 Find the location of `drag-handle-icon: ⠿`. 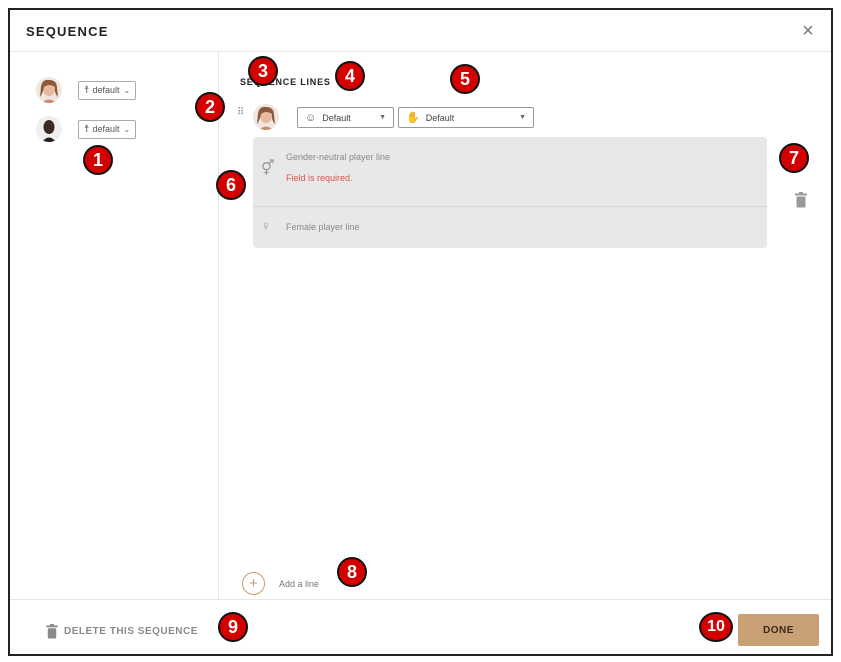

drag-handle-icon: ⠿ is located at coordinates (240, 113).